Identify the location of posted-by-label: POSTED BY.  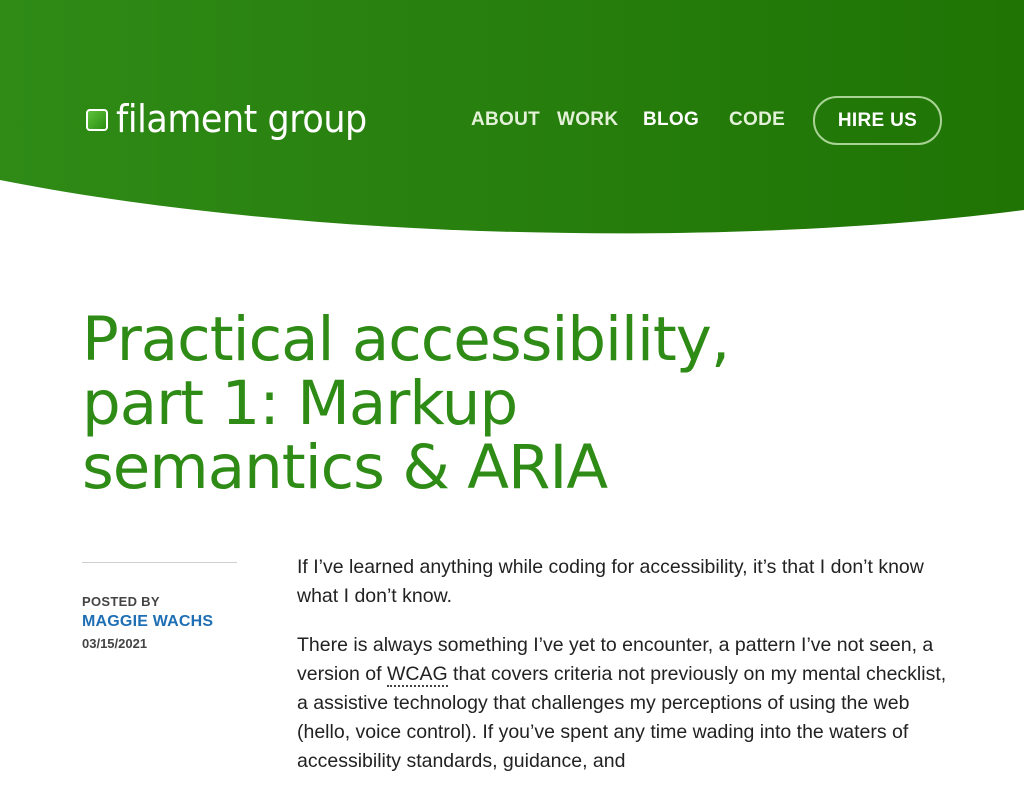
(121, 601).